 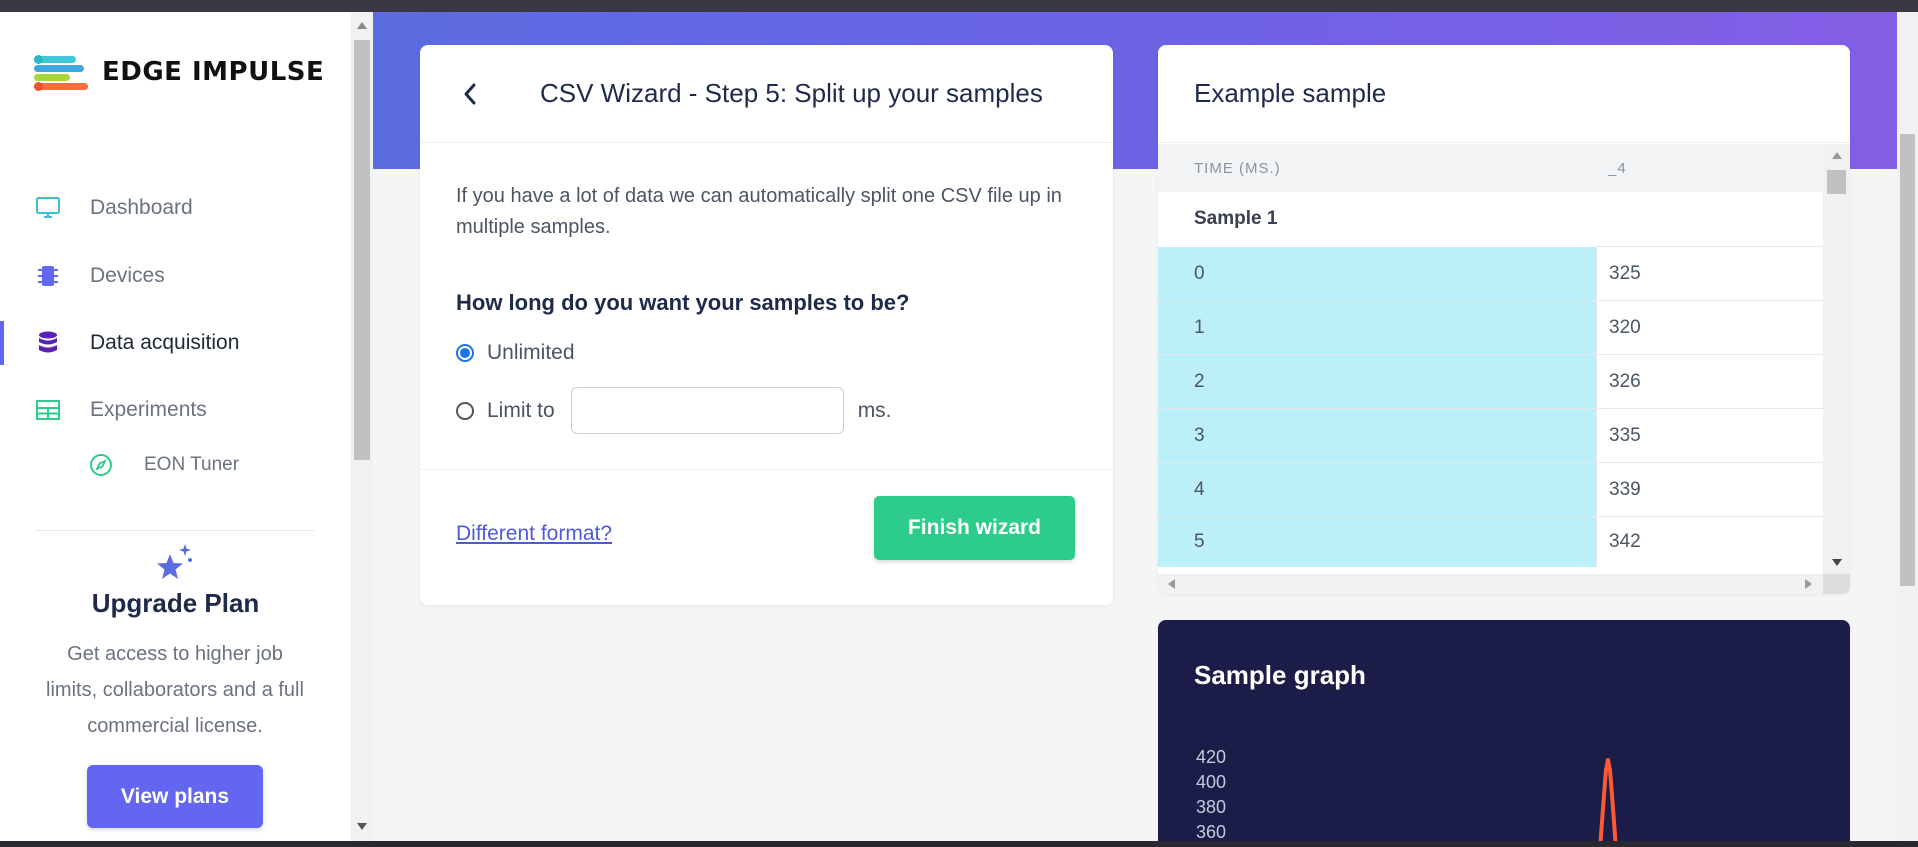 What do you see at coordinates (175, 276) in the screenshot?
I see `sidebar-item-devices: Devices` at bounding box center [175, 276].